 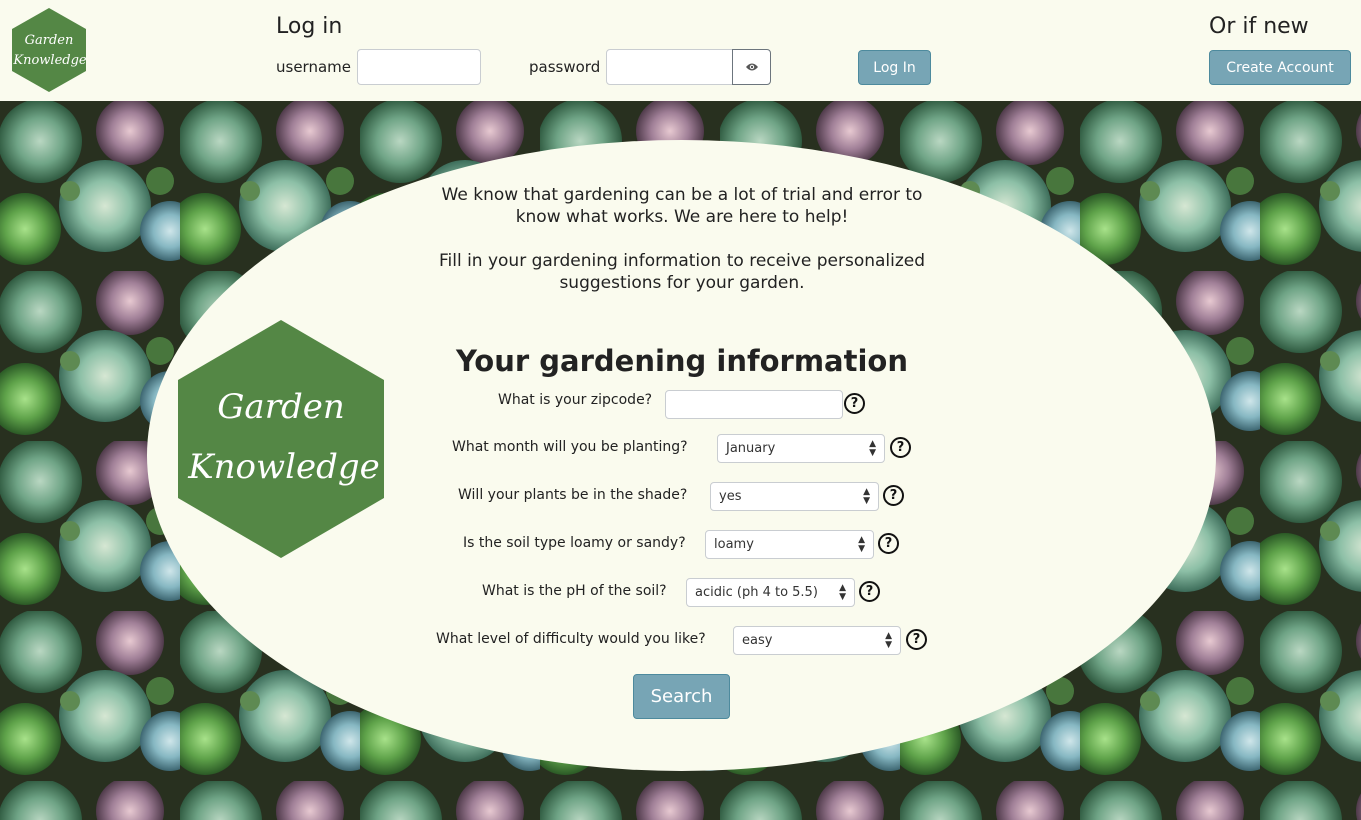 What do you see at coordinates (756, 592) in the screenshot?
I see `ph-select-value: acidic (ph 4 to 5.5)` at bounding box center [756, 592].